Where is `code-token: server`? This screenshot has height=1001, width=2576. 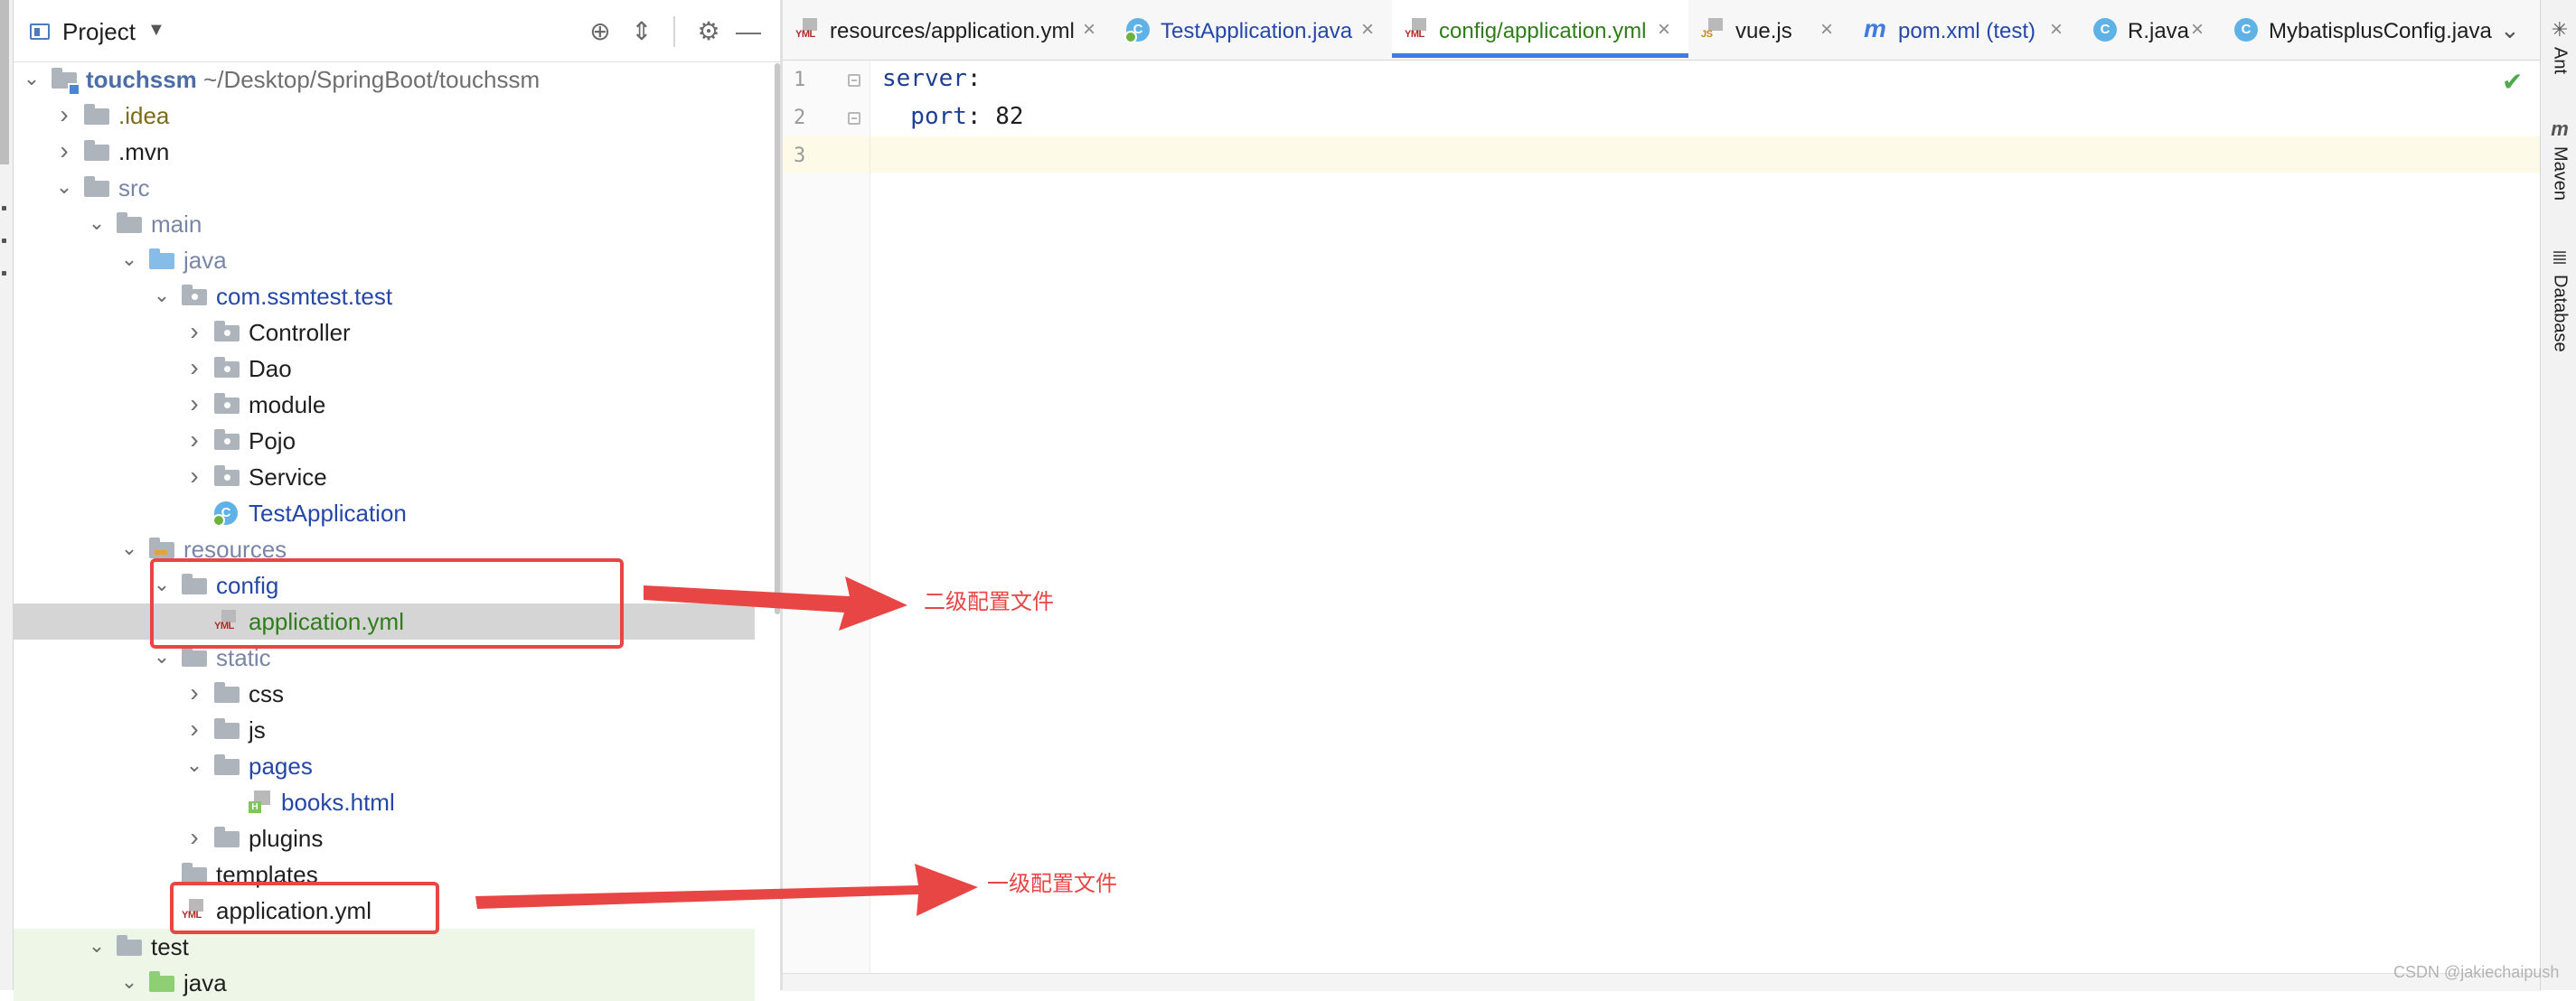 code-token: server is located at coordinates (924, 78).